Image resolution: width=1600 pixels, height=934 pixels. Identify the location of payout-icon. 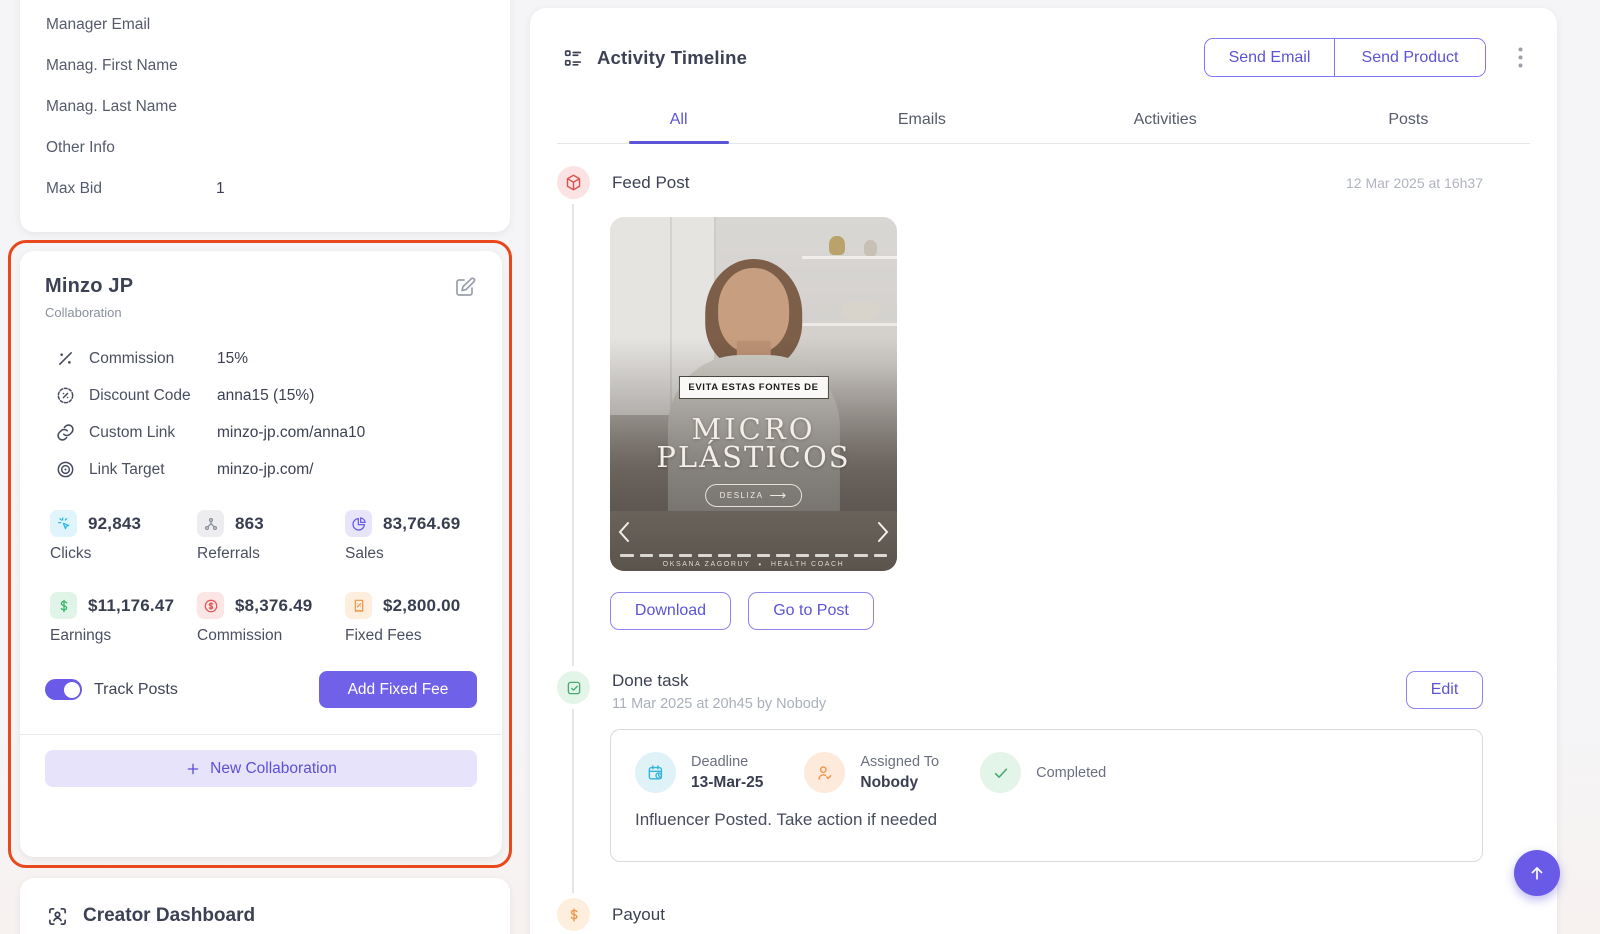
(573, 914).